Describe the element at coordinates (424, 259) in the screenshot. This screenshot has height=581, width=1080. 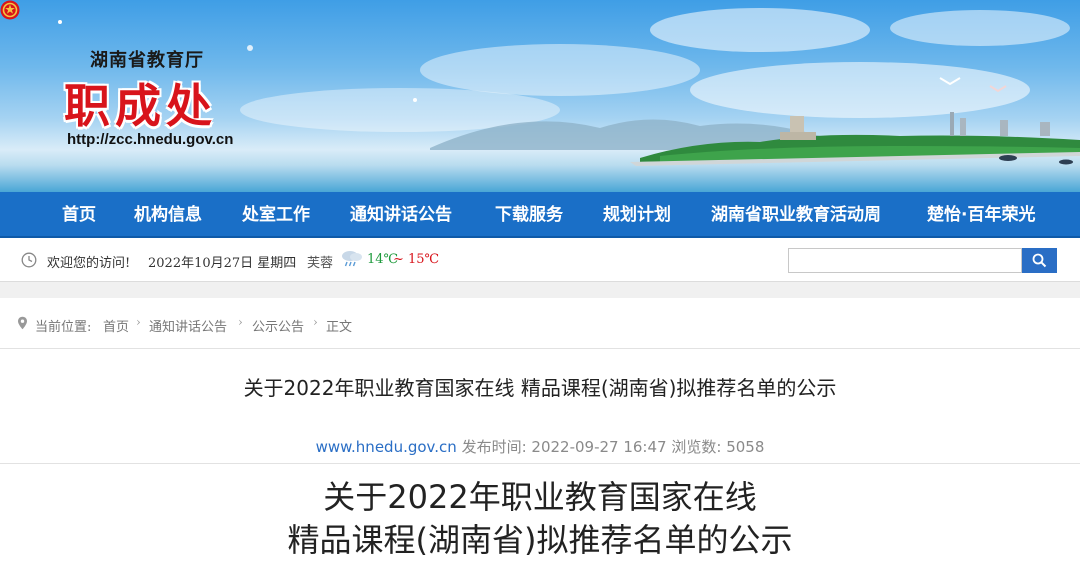
I see `temp-high: 15℃` at that location.